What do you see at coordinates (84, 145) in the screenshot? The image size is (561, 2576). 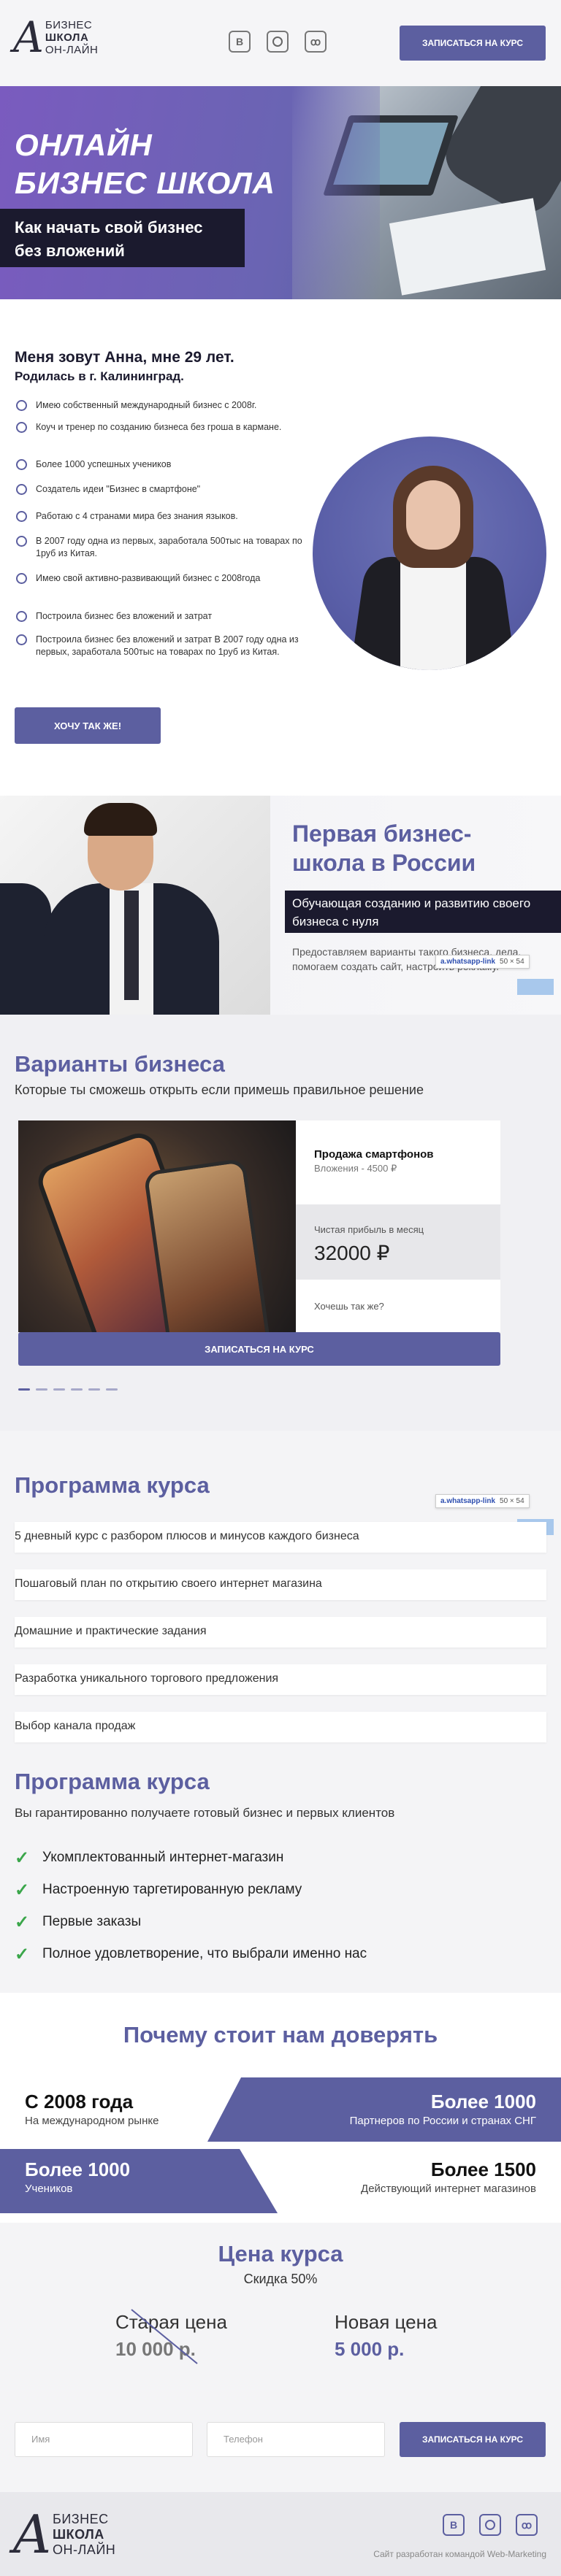 I see `hero-title-line-1: ОНЛАЙН` at bounding box center [84, 145].